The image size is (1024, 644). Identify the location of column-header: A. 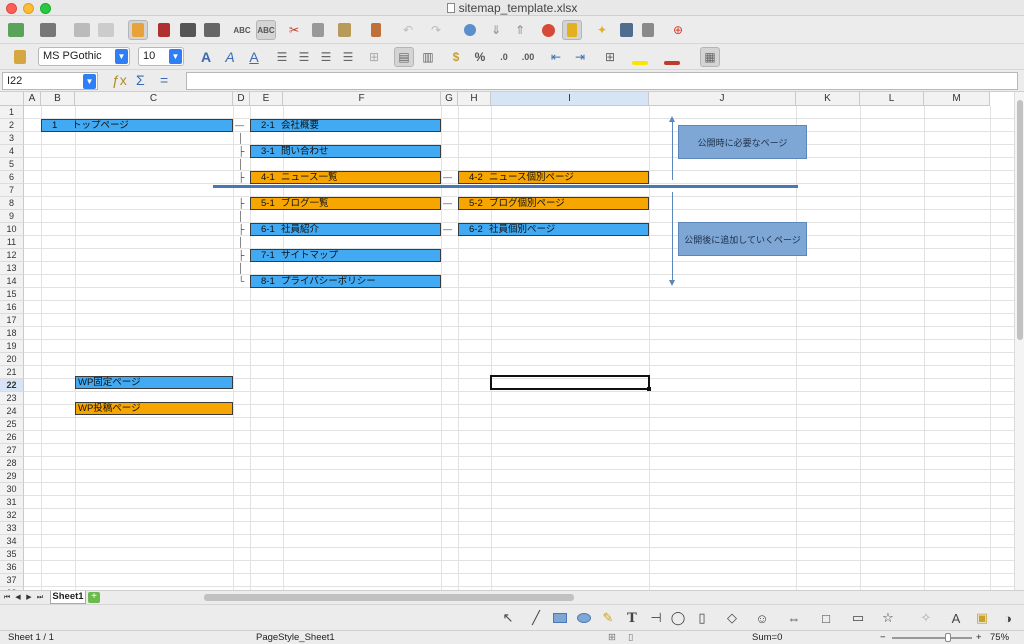
(32, 99).